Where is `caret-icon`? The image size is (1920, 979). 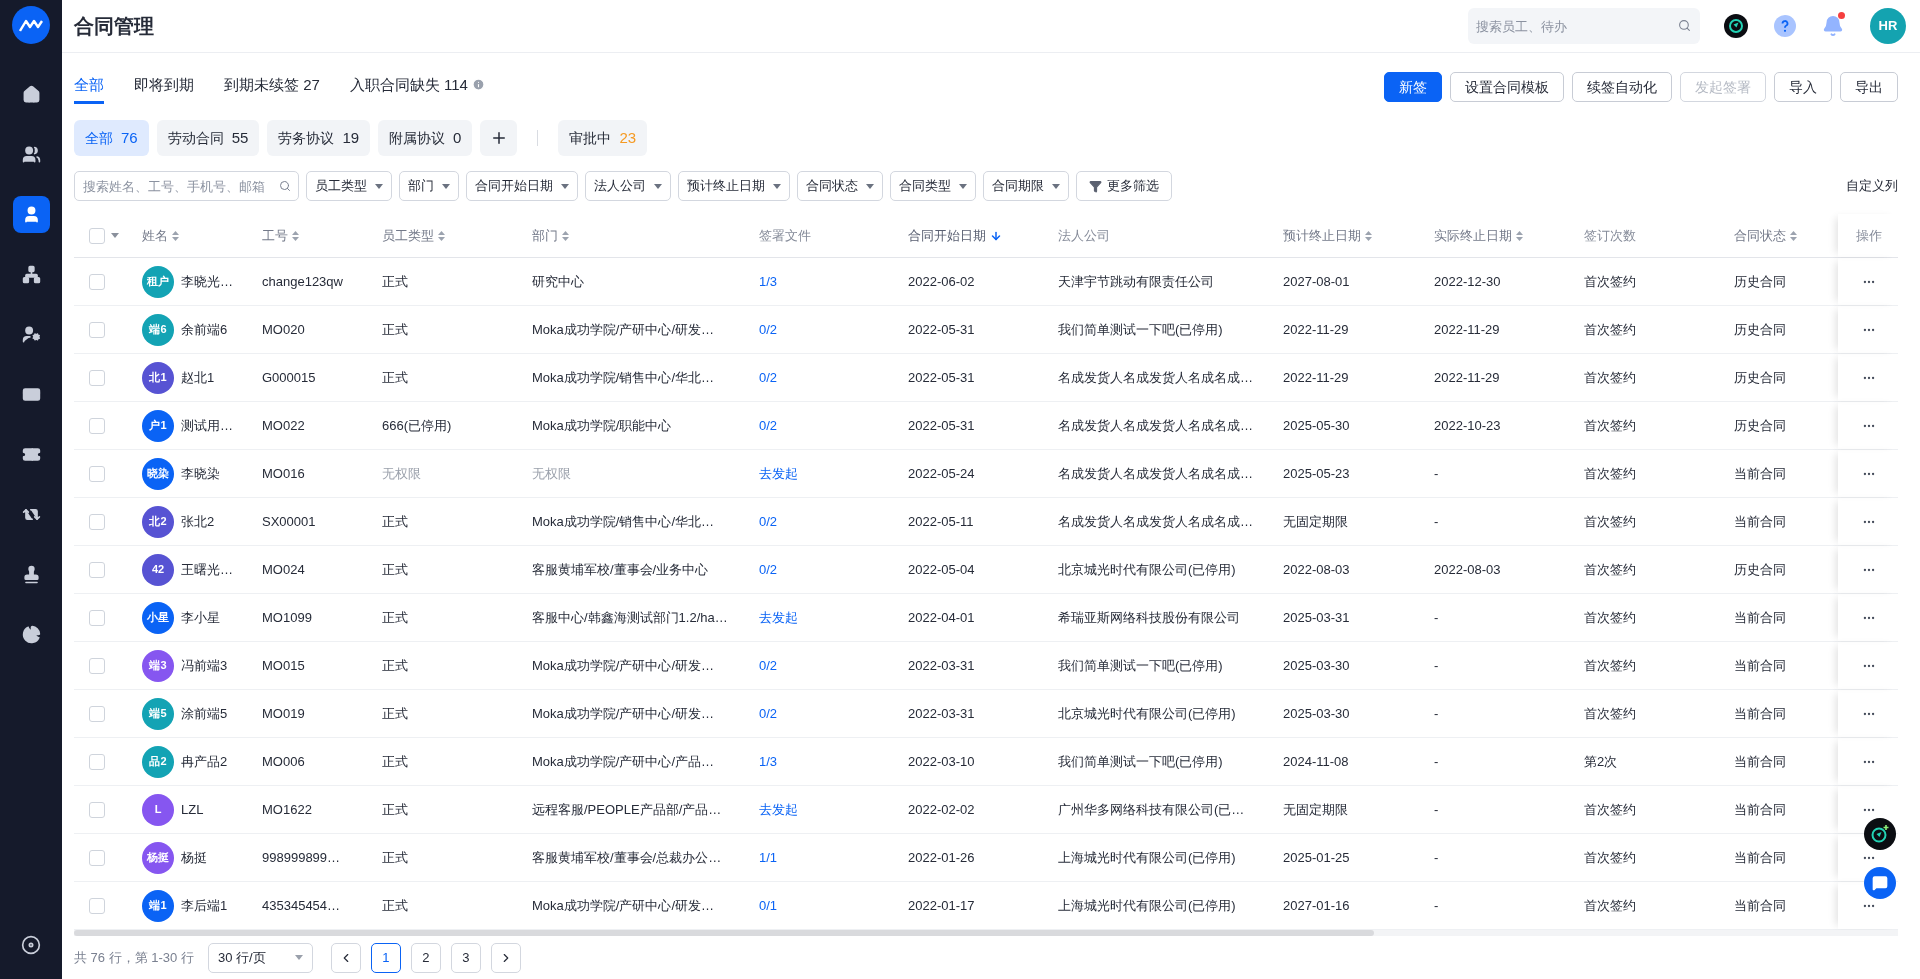
caret-icon is located at coordinates (446, 186).